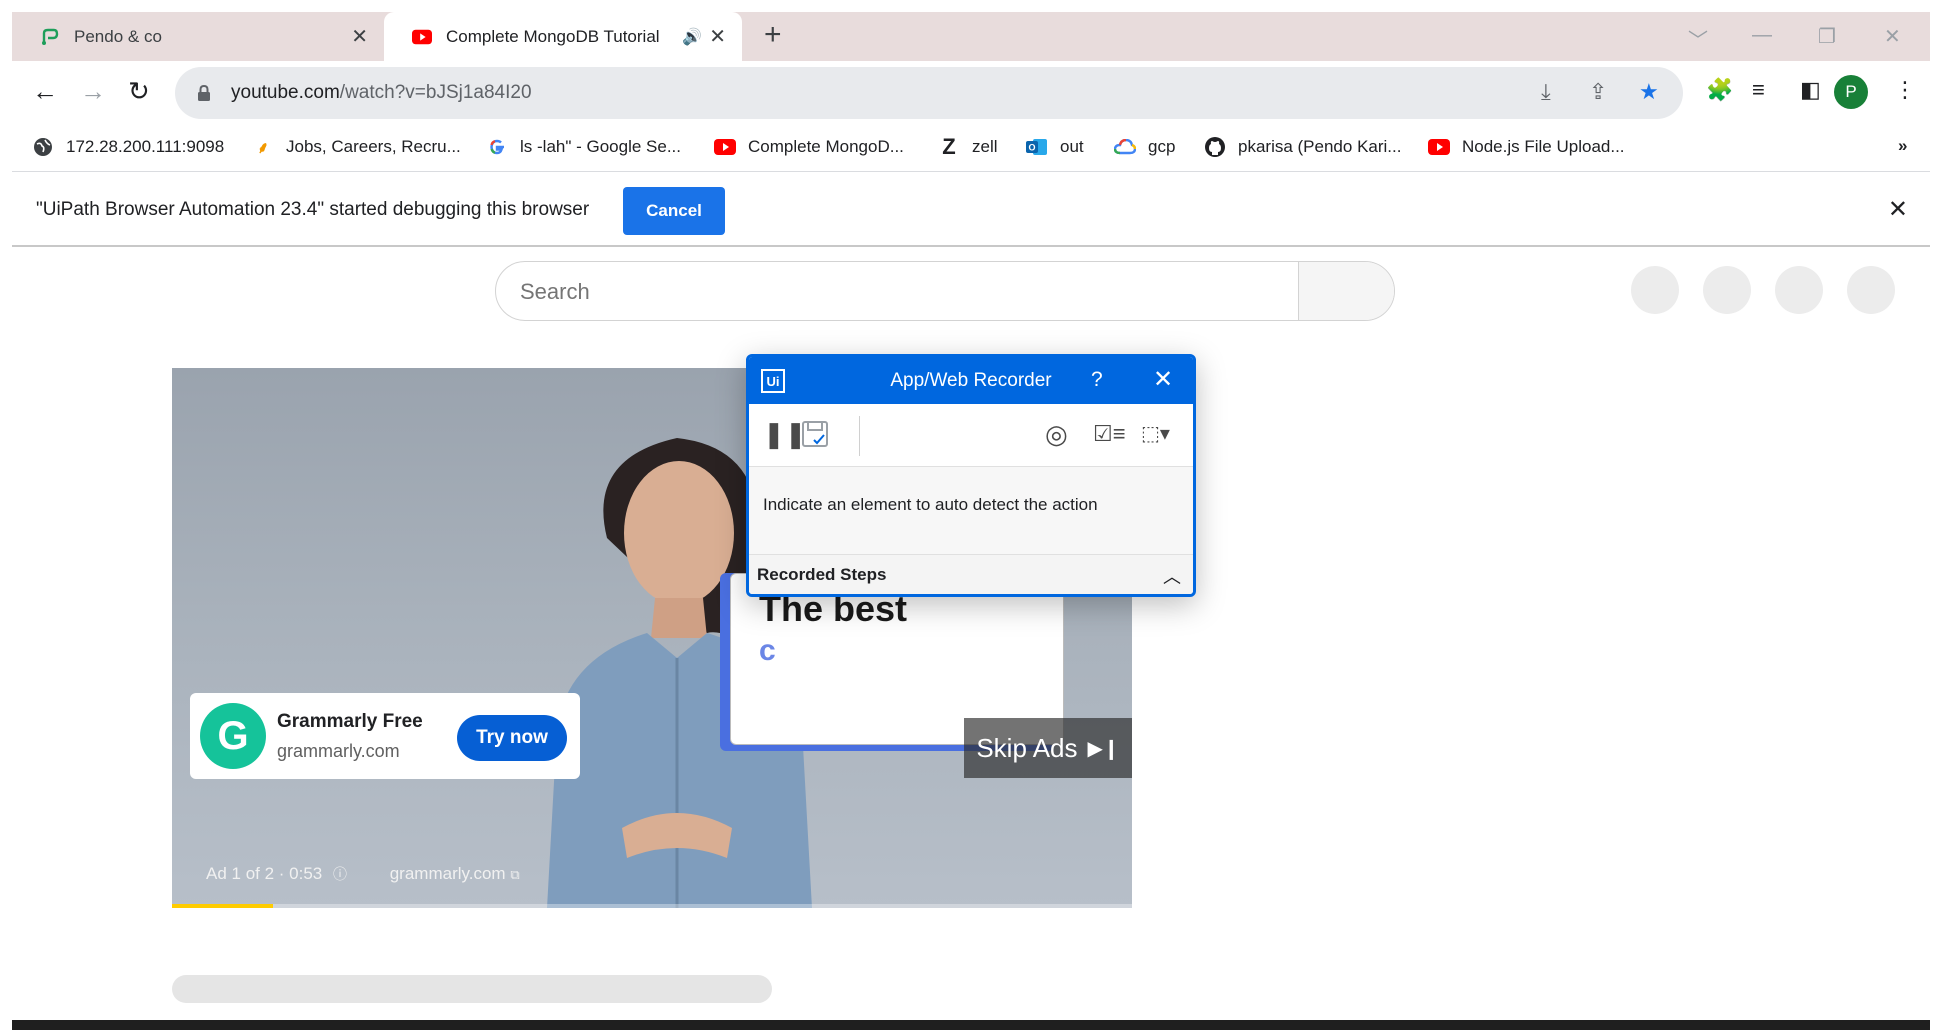 The image size is (1942, 1030). What do you see at coordinates (1902, 146) in the screenshot?
I see `bookmarks-overflow-icon: »` at bounding box center [1902, 146].